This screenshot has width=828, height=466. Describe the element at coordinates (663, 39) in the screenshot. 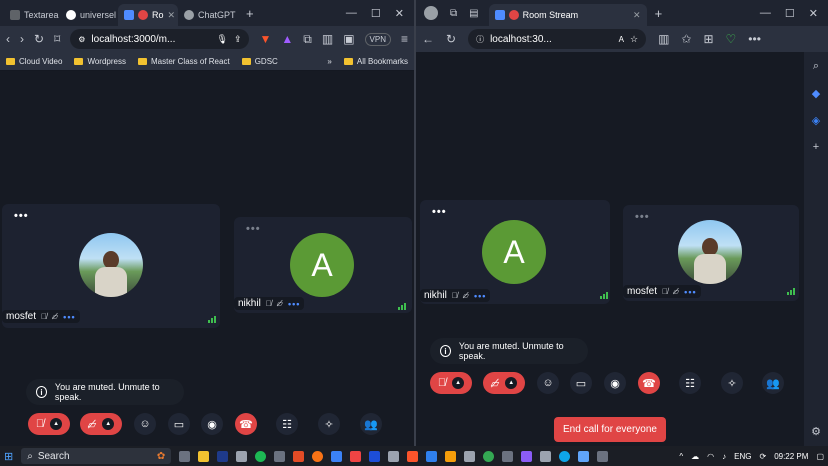

I see `split-screen-icon: ▥` at that location.